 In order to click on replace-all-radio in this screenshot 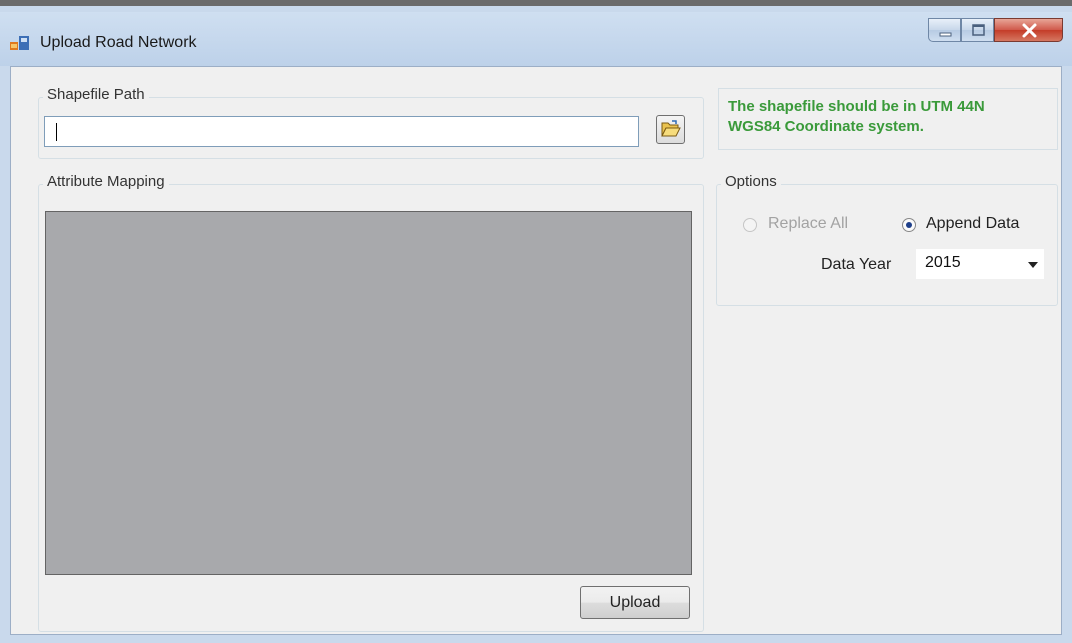, I will do `click(750, 225)`.